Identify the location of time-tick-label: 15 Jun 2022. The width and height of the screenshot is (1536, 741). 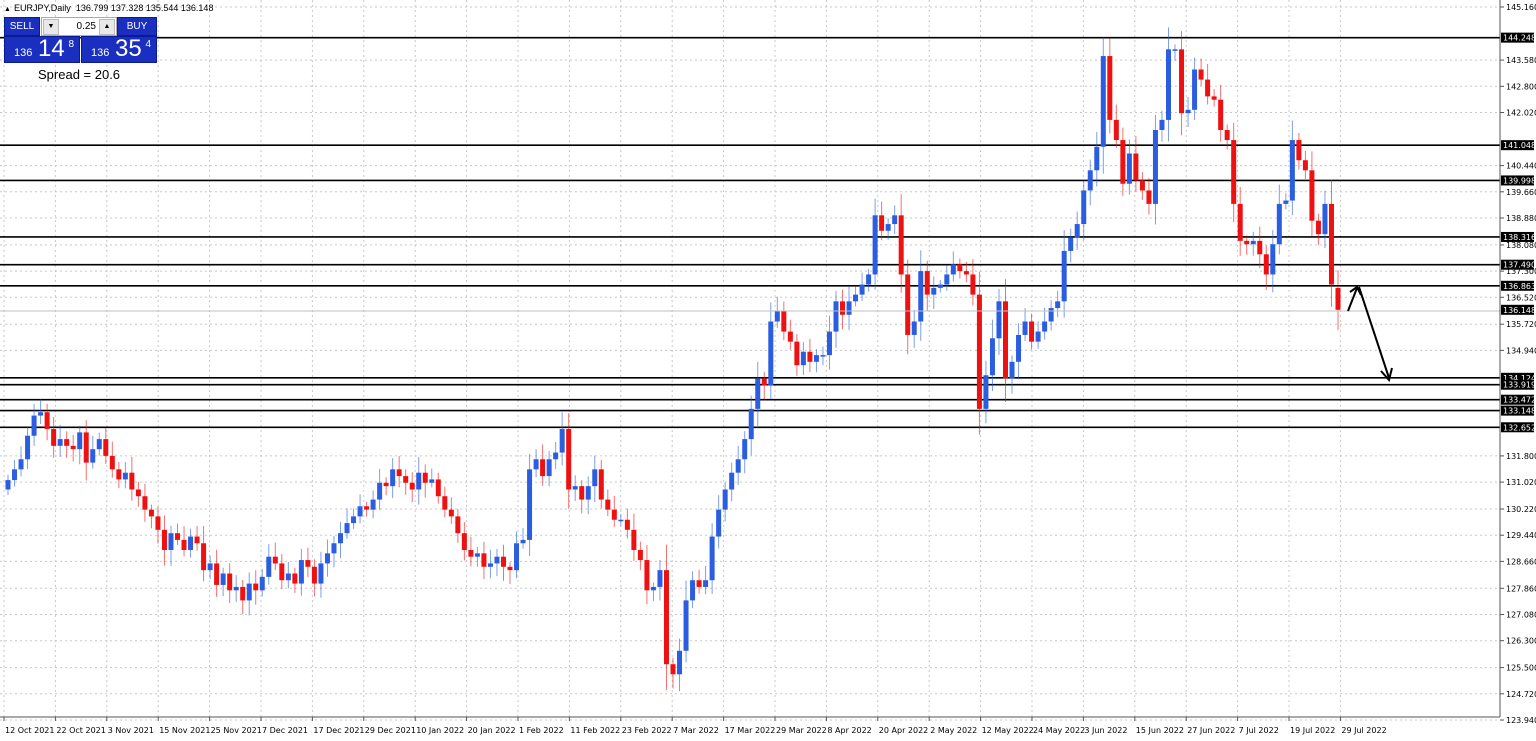
(1160, 730).